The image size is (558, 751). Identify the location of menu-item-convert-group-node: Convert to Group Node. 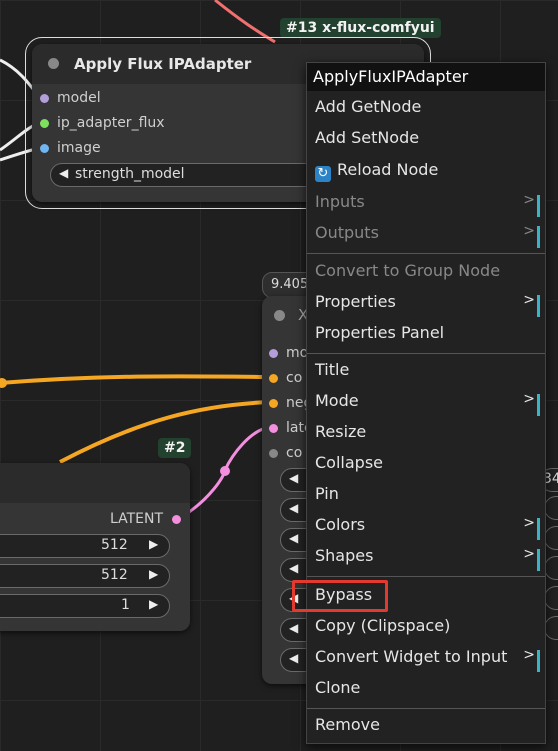
(430, 275).